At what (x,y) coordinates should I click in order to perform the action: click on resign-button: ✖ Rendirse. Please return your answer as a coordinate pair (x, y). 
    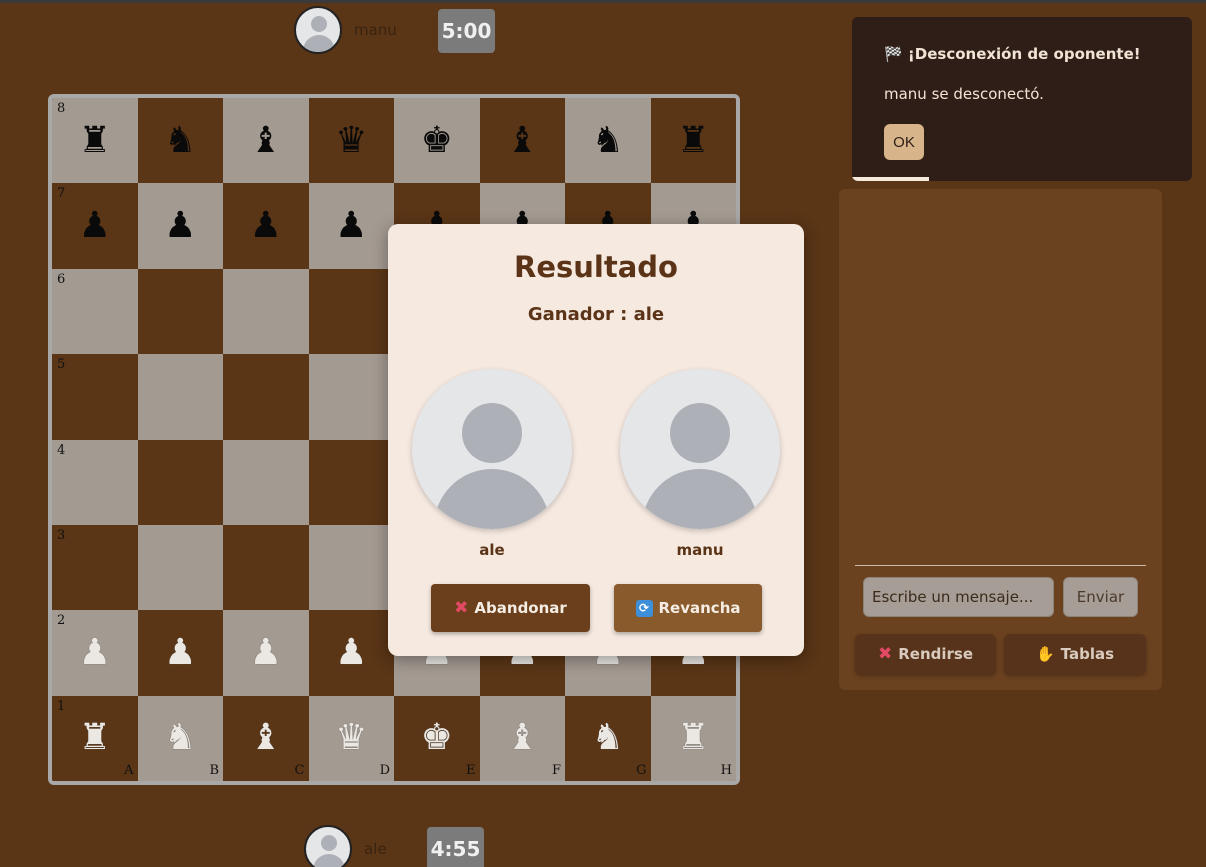
    Looking at the image, I should click on (925, 654).